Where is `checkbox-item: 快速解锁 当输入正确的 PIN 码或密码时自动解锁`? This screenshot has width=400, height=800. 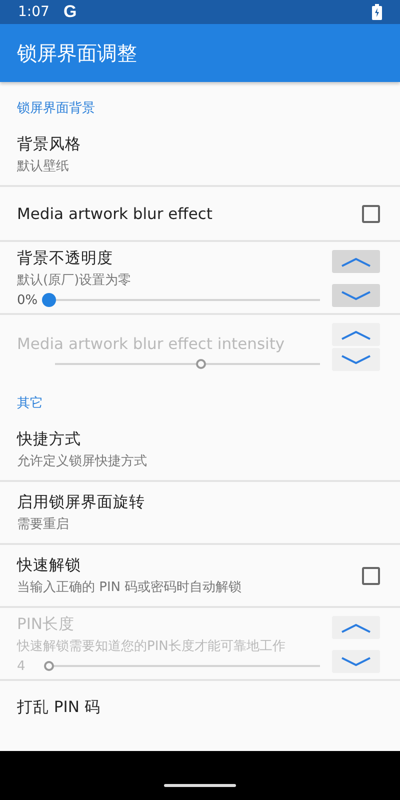 checkbox-item: 快速解锁 当输入正确的 PIN 码或密码时自动解锁 is located at coordinates (200, 574).